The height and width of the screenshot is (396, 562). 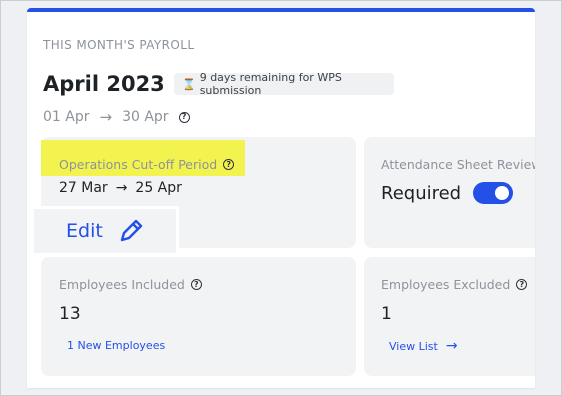 I want to click on hourglass-icon: ⌛, so click(x=189, y=84).